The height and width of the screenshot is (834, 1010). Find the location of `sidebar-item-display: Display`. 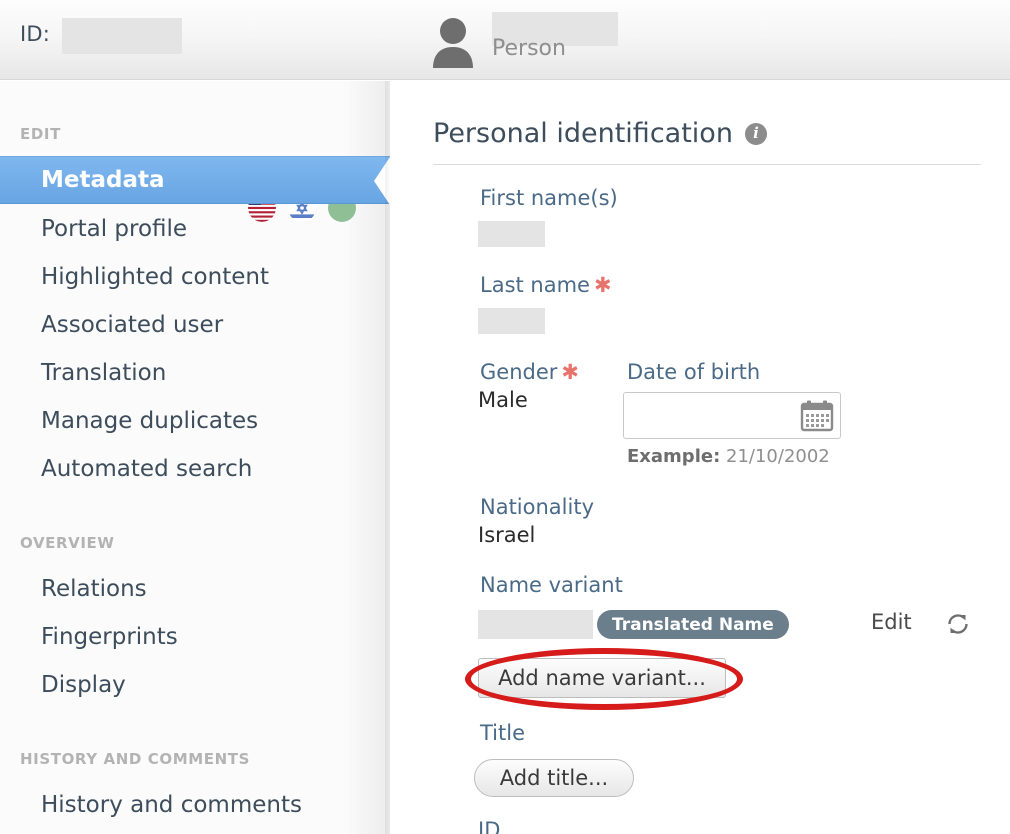

sidebar-item-display: Display is located at coordinates (195, 685).